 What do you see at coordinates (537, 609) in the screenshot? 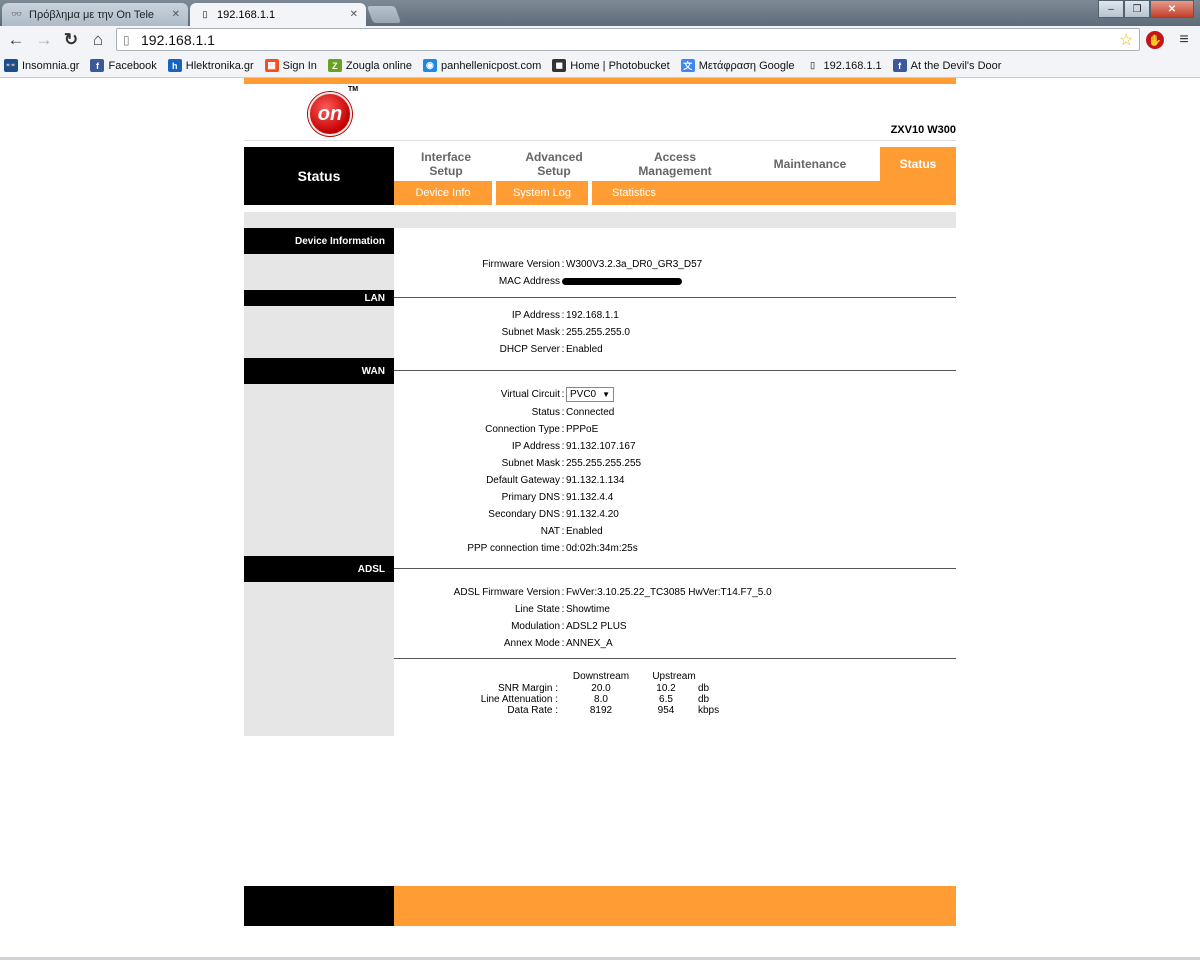
I see `row-label: Line State` at bounding box center [537, 609].